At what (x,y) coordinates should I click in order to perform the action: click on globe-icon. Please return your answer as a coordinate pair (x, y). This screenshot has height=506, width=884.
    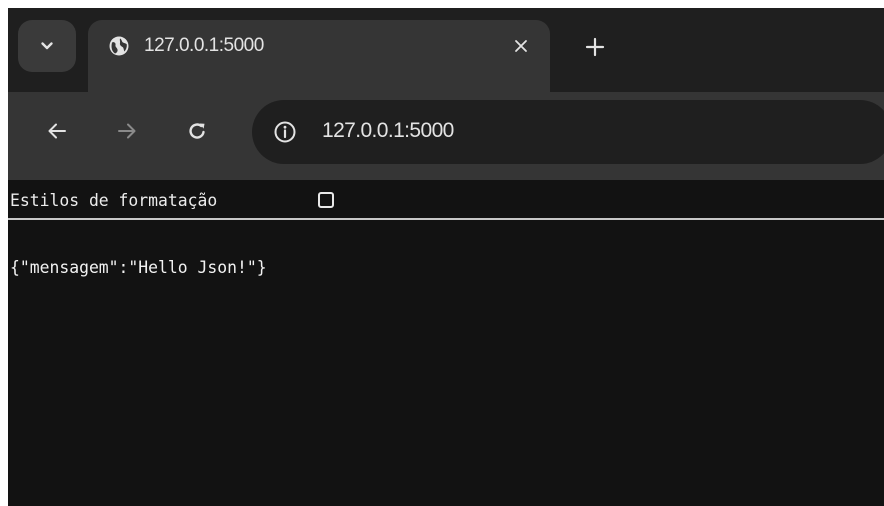
    Looking at the image, I should click on (119, 46).